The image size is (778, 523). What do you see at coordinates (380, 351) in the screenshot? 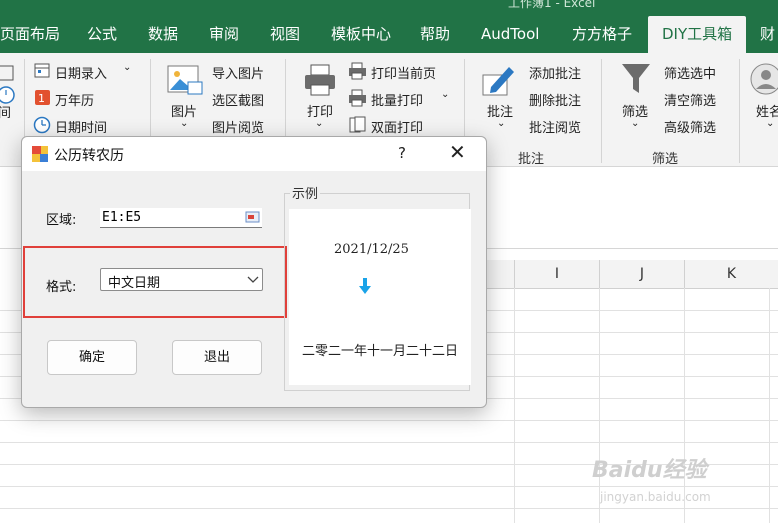
I see `example-lunar-date: 二零二一年十一月二十二日` at bounding box center [380, 351].